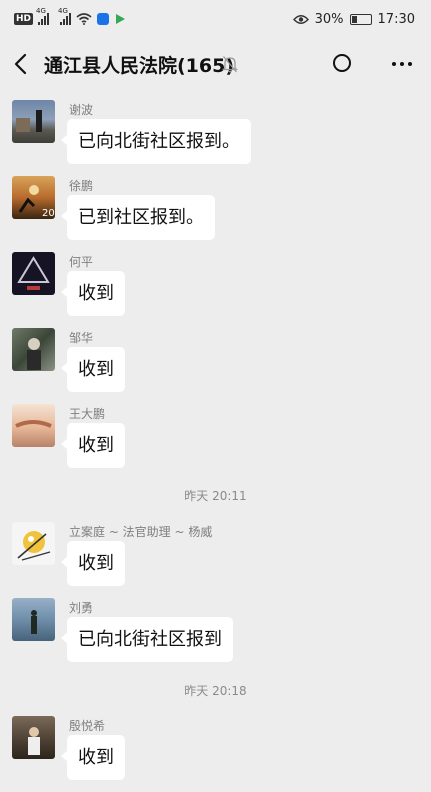 The image size is (431, 792). What do you see at coordinates (138, 217) in the screenshot?
I see `message-bubble: 已到社区报到。` at bounding box center [138, 217].